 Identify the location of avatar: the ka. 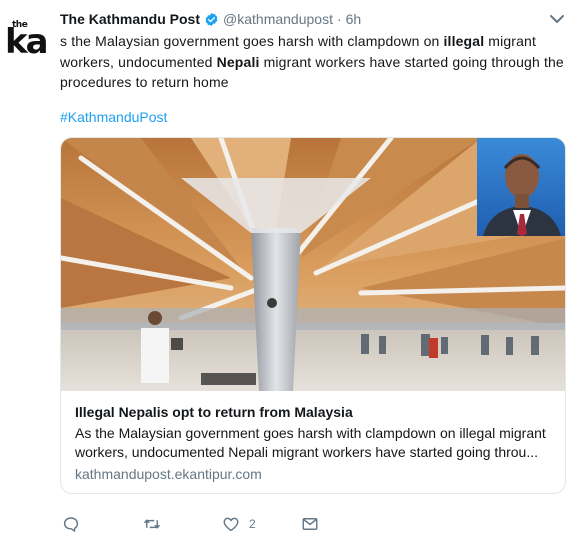
(27, 36).